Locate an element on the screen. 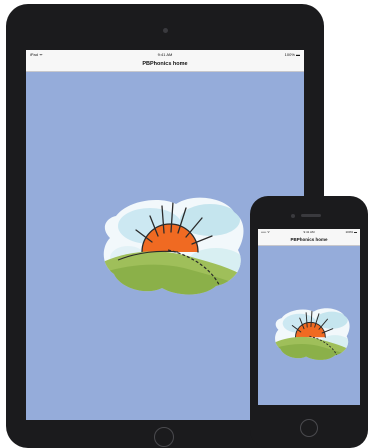 The image size is (369, 448). ipad-nav-title: PBPhonics home is located at coordinates (165, 64).